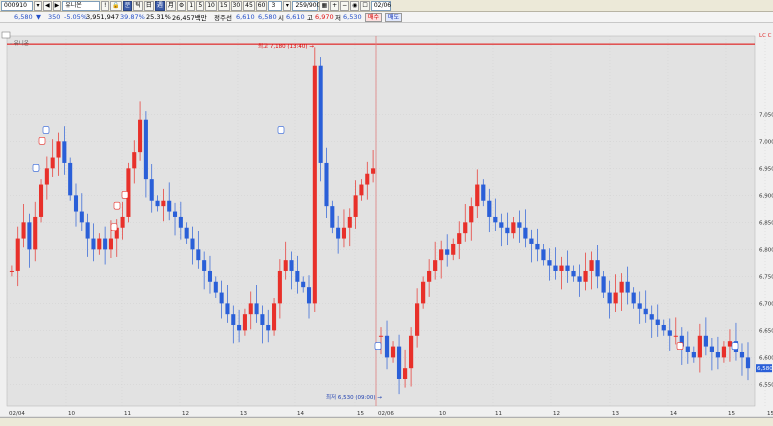 The height and width of the screenshot is (426, 773). Describe the element at coordinates (170, 5) in the screenshot. I see `interval-month-button: 月` at that location.